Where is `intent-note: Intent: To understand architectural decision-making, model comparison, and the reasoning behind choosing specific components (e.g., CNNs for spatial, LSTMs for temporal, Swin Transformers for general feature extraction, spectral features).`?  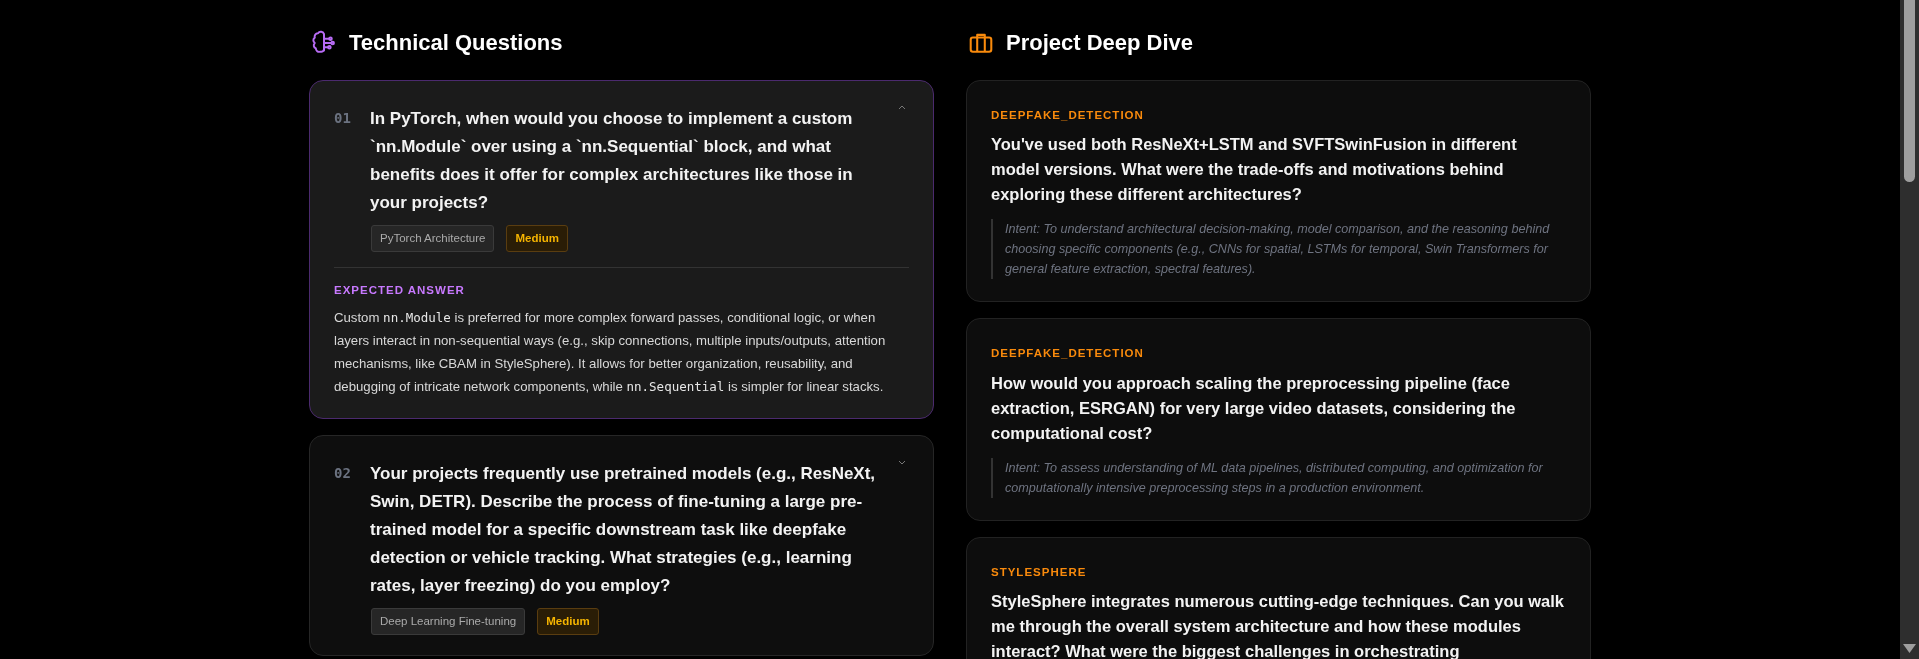
intent-note: Intent: To understand architectural decision-making, model comparison, and the reasoning behind choosing specific components (e.g., CNNs for spatial, LSTMs for temporal, Swin Transformers for general feature extraction, spectral features). is located at coordinates (1278, 249).